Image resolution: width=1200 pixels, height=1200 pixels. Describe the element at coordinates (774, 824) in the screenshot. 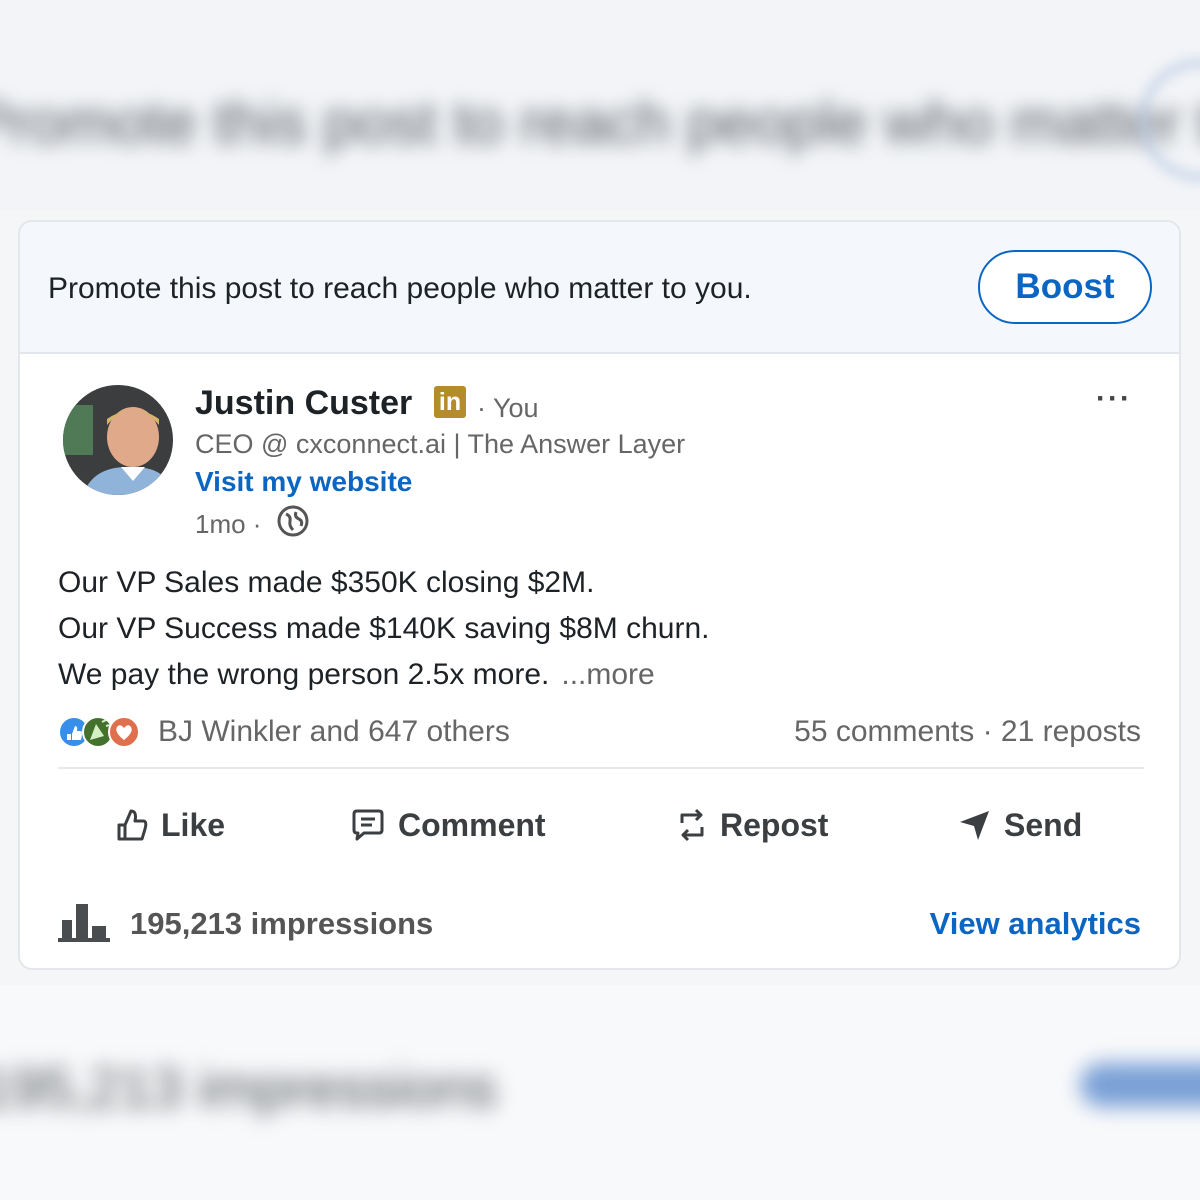

I see `repost-label: Repost` at that location.